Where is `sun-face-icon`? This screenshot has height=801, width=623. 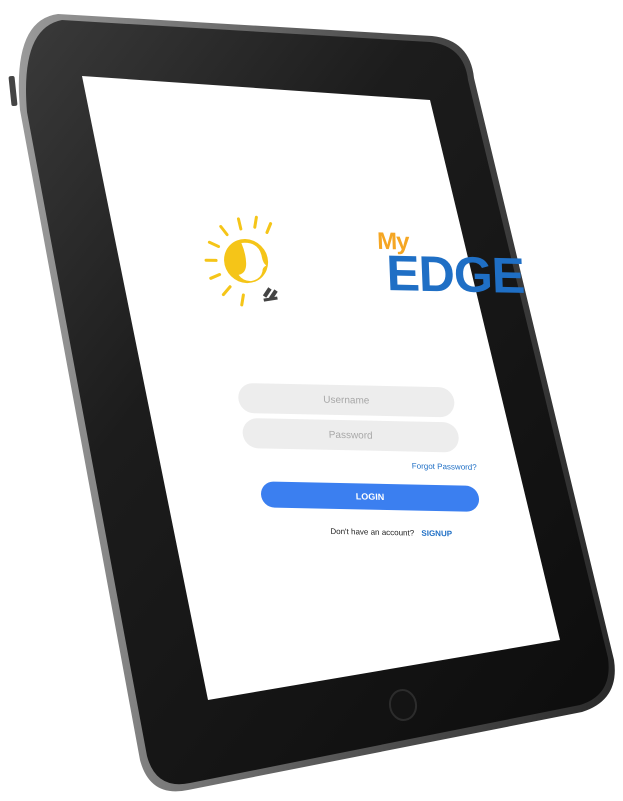
sun-face-icon is located at coordinates (241, 261).